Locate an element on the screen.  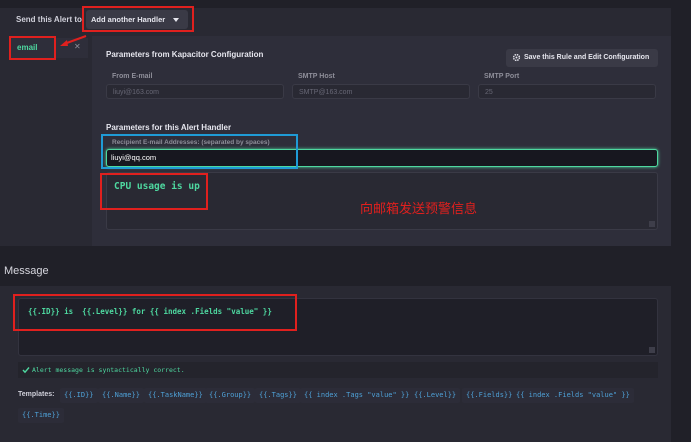
from-email-field: liuyi@163.com is located at coordinates (195, 91).